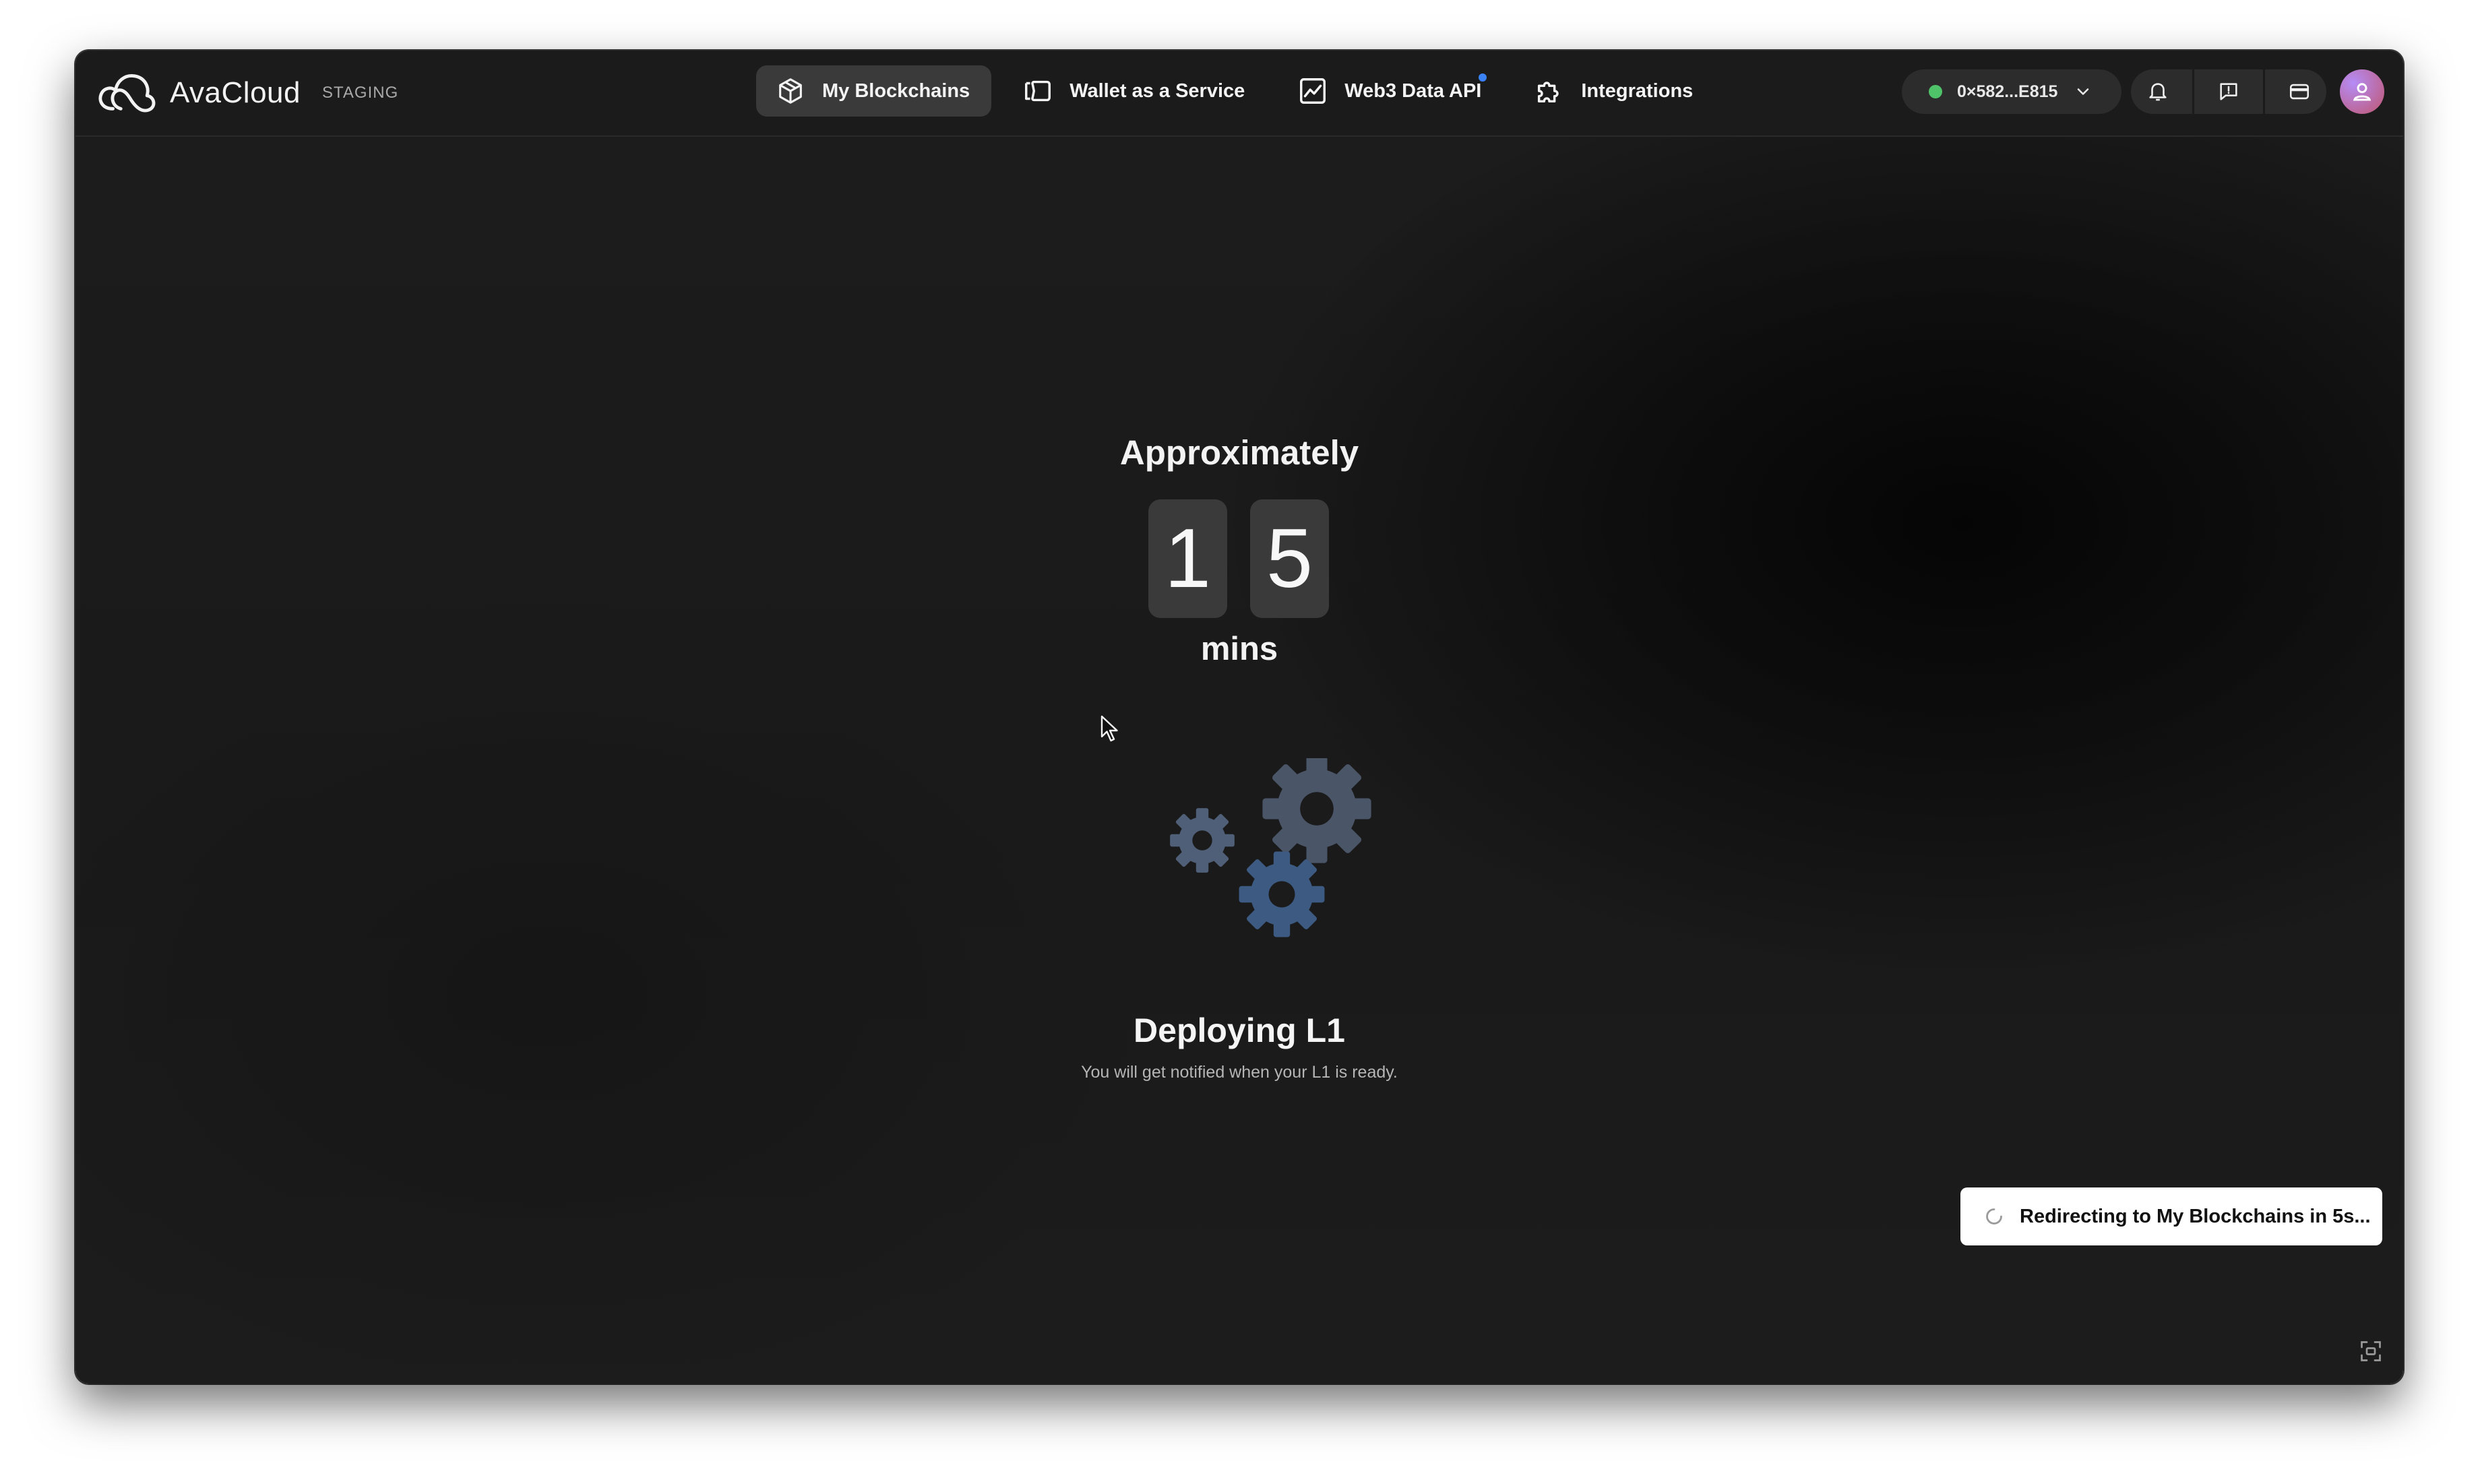 The height and width of the screenshot is (1484, 2480). What do you see at coordinates (1187, 558) in the screenshot?
I see `countdown-digit: 1` at bounding box center [1187, 558].